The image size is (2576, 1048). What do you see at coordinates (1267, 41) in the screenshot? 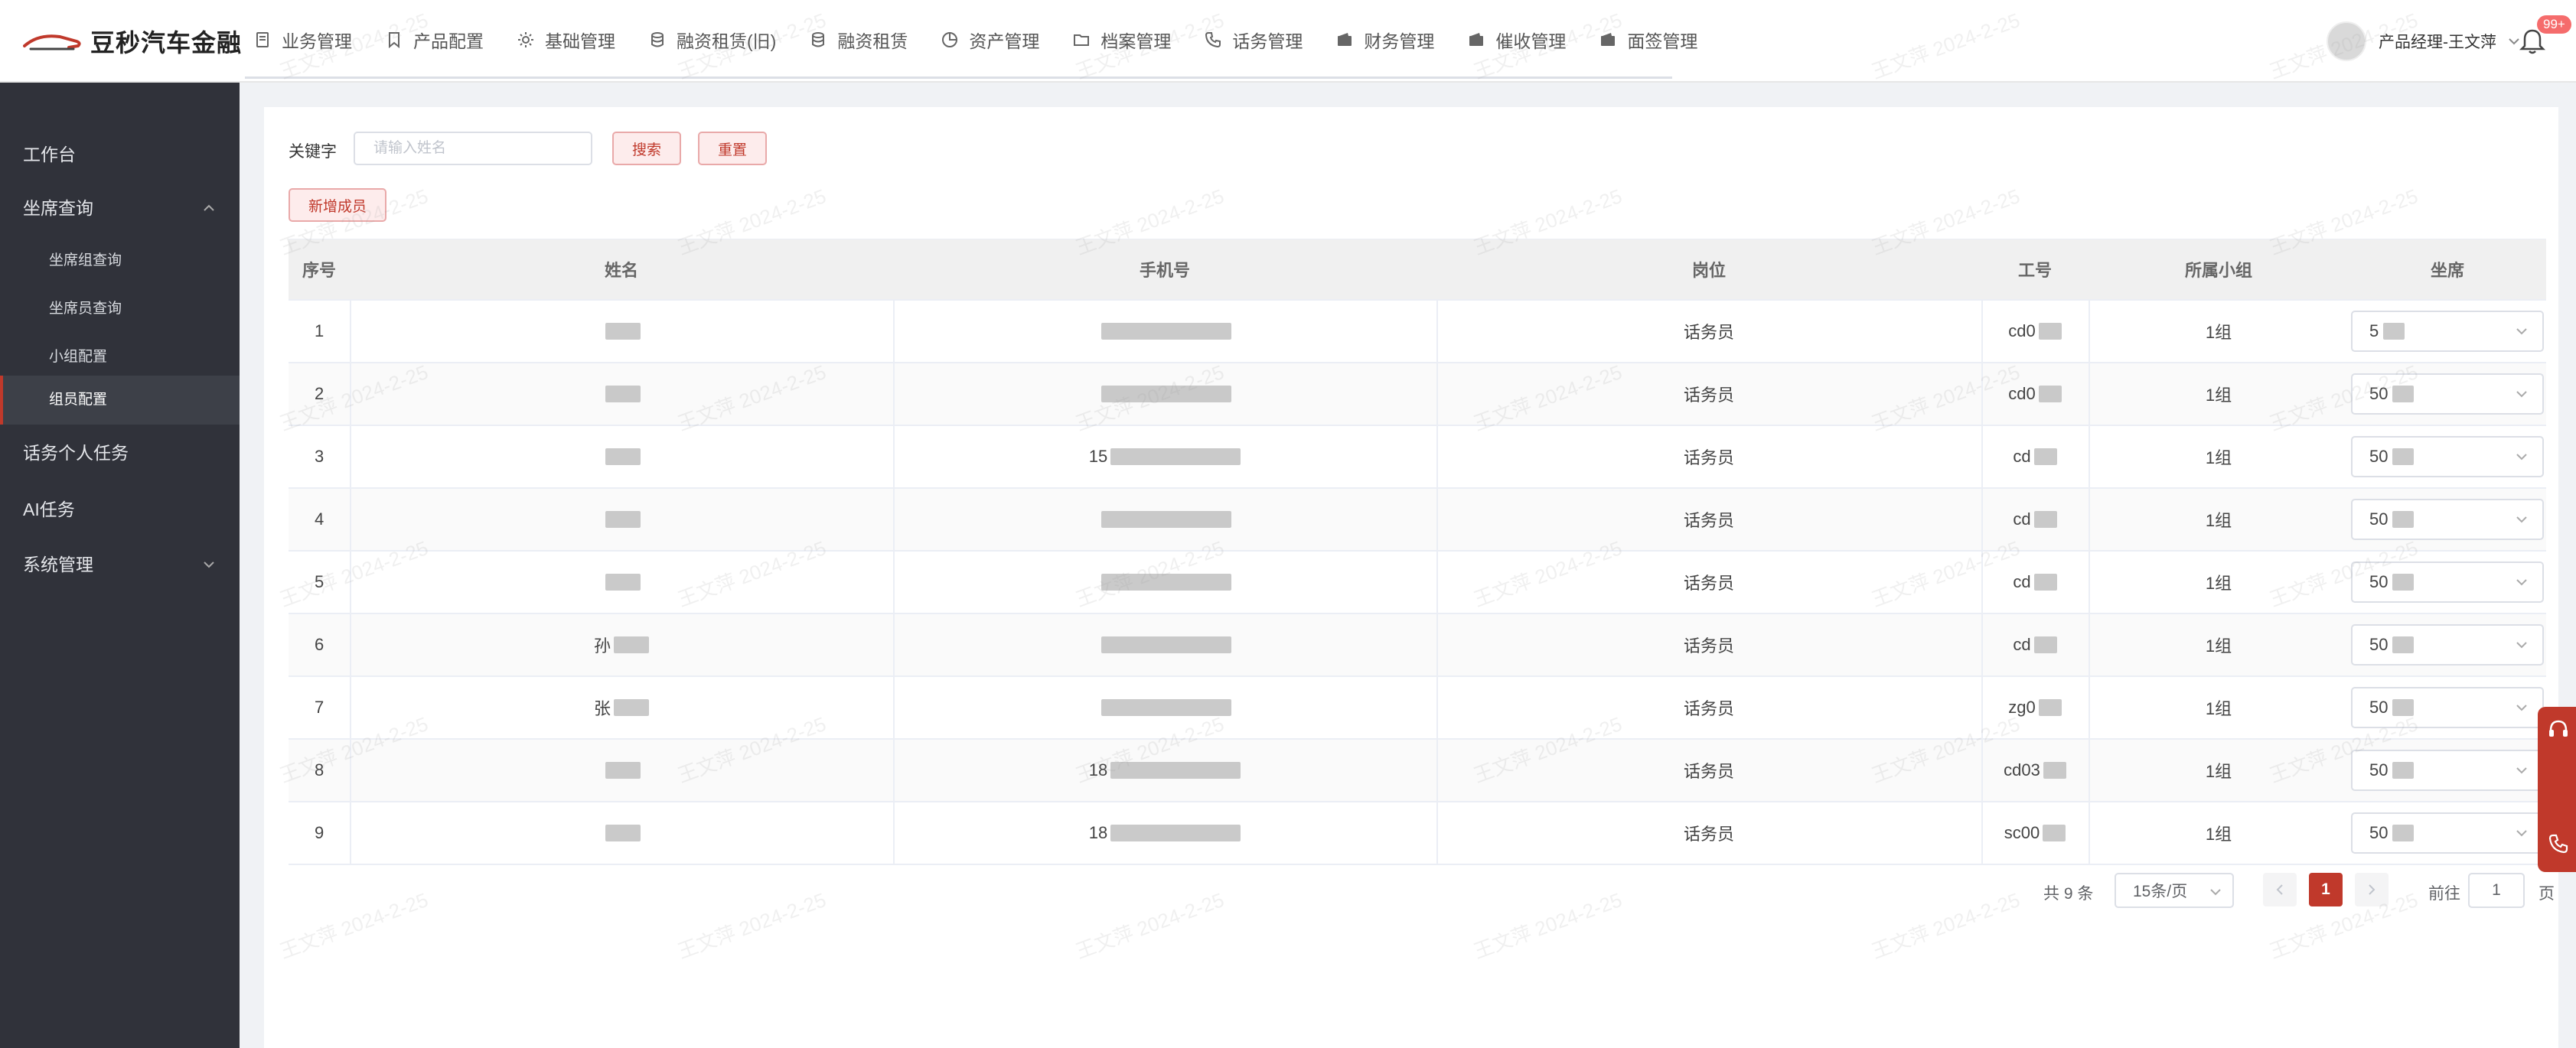
I see `nav-item-label: 话务管理` at bounding box center [1267, 41].